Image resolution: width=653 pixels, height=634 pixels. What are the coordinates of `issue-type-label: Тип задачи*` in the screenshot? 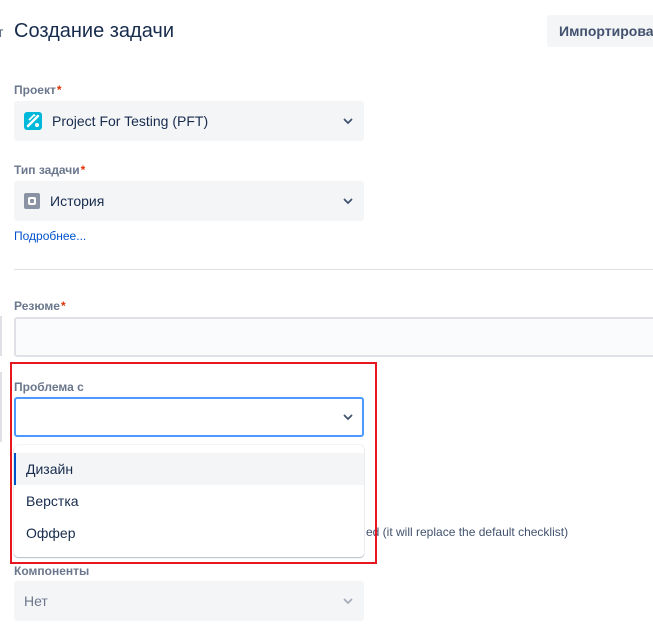 It's located at (50, 170).